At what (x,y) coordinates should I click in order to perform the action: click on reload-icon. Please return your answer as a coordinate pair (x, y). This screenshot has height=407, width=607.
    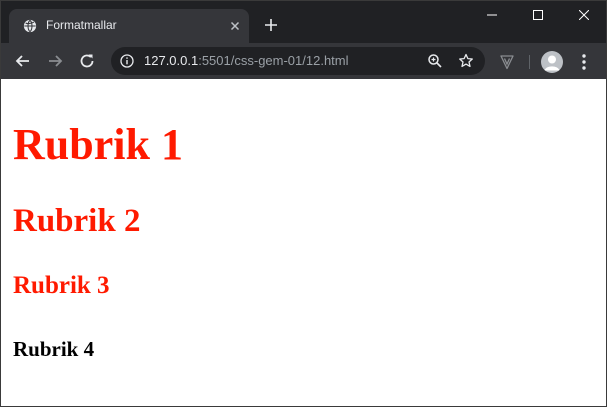
    Looking at the image, I should click on (87, 61).